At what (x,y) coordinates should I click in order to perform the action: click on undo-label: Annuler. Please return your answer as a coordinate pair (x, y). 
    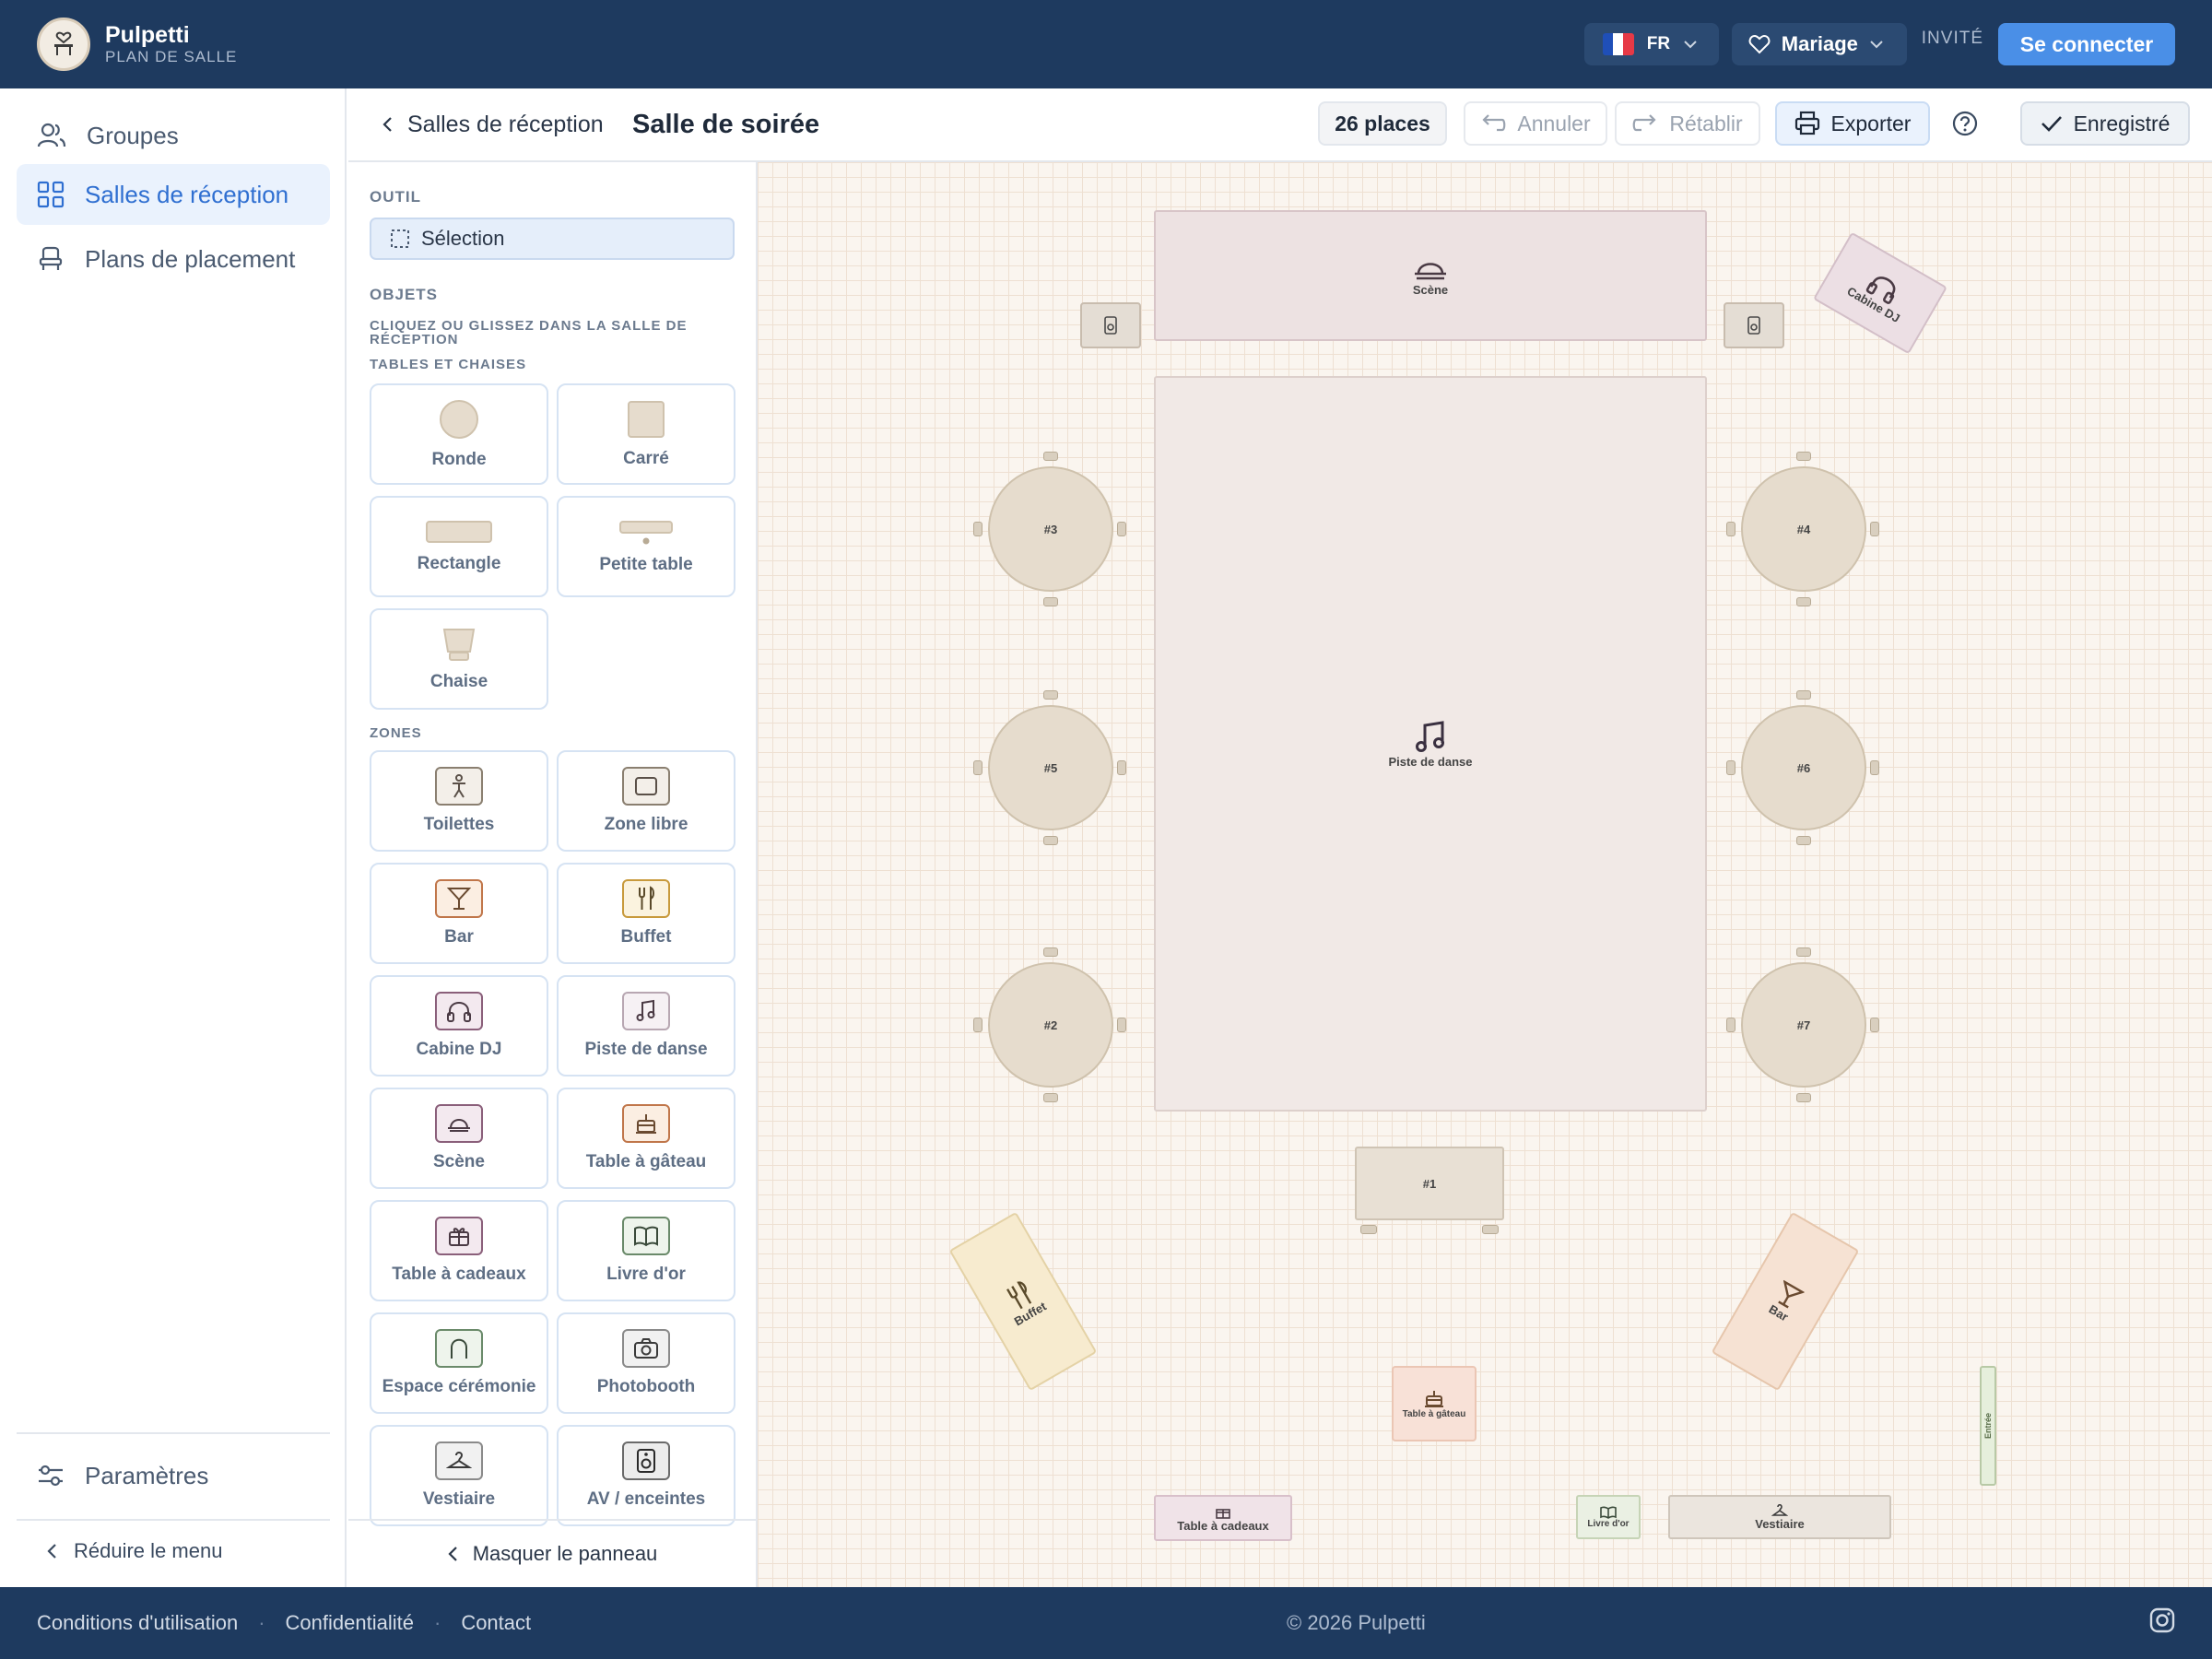
    Looking at the image, I should click on (1554, 123).